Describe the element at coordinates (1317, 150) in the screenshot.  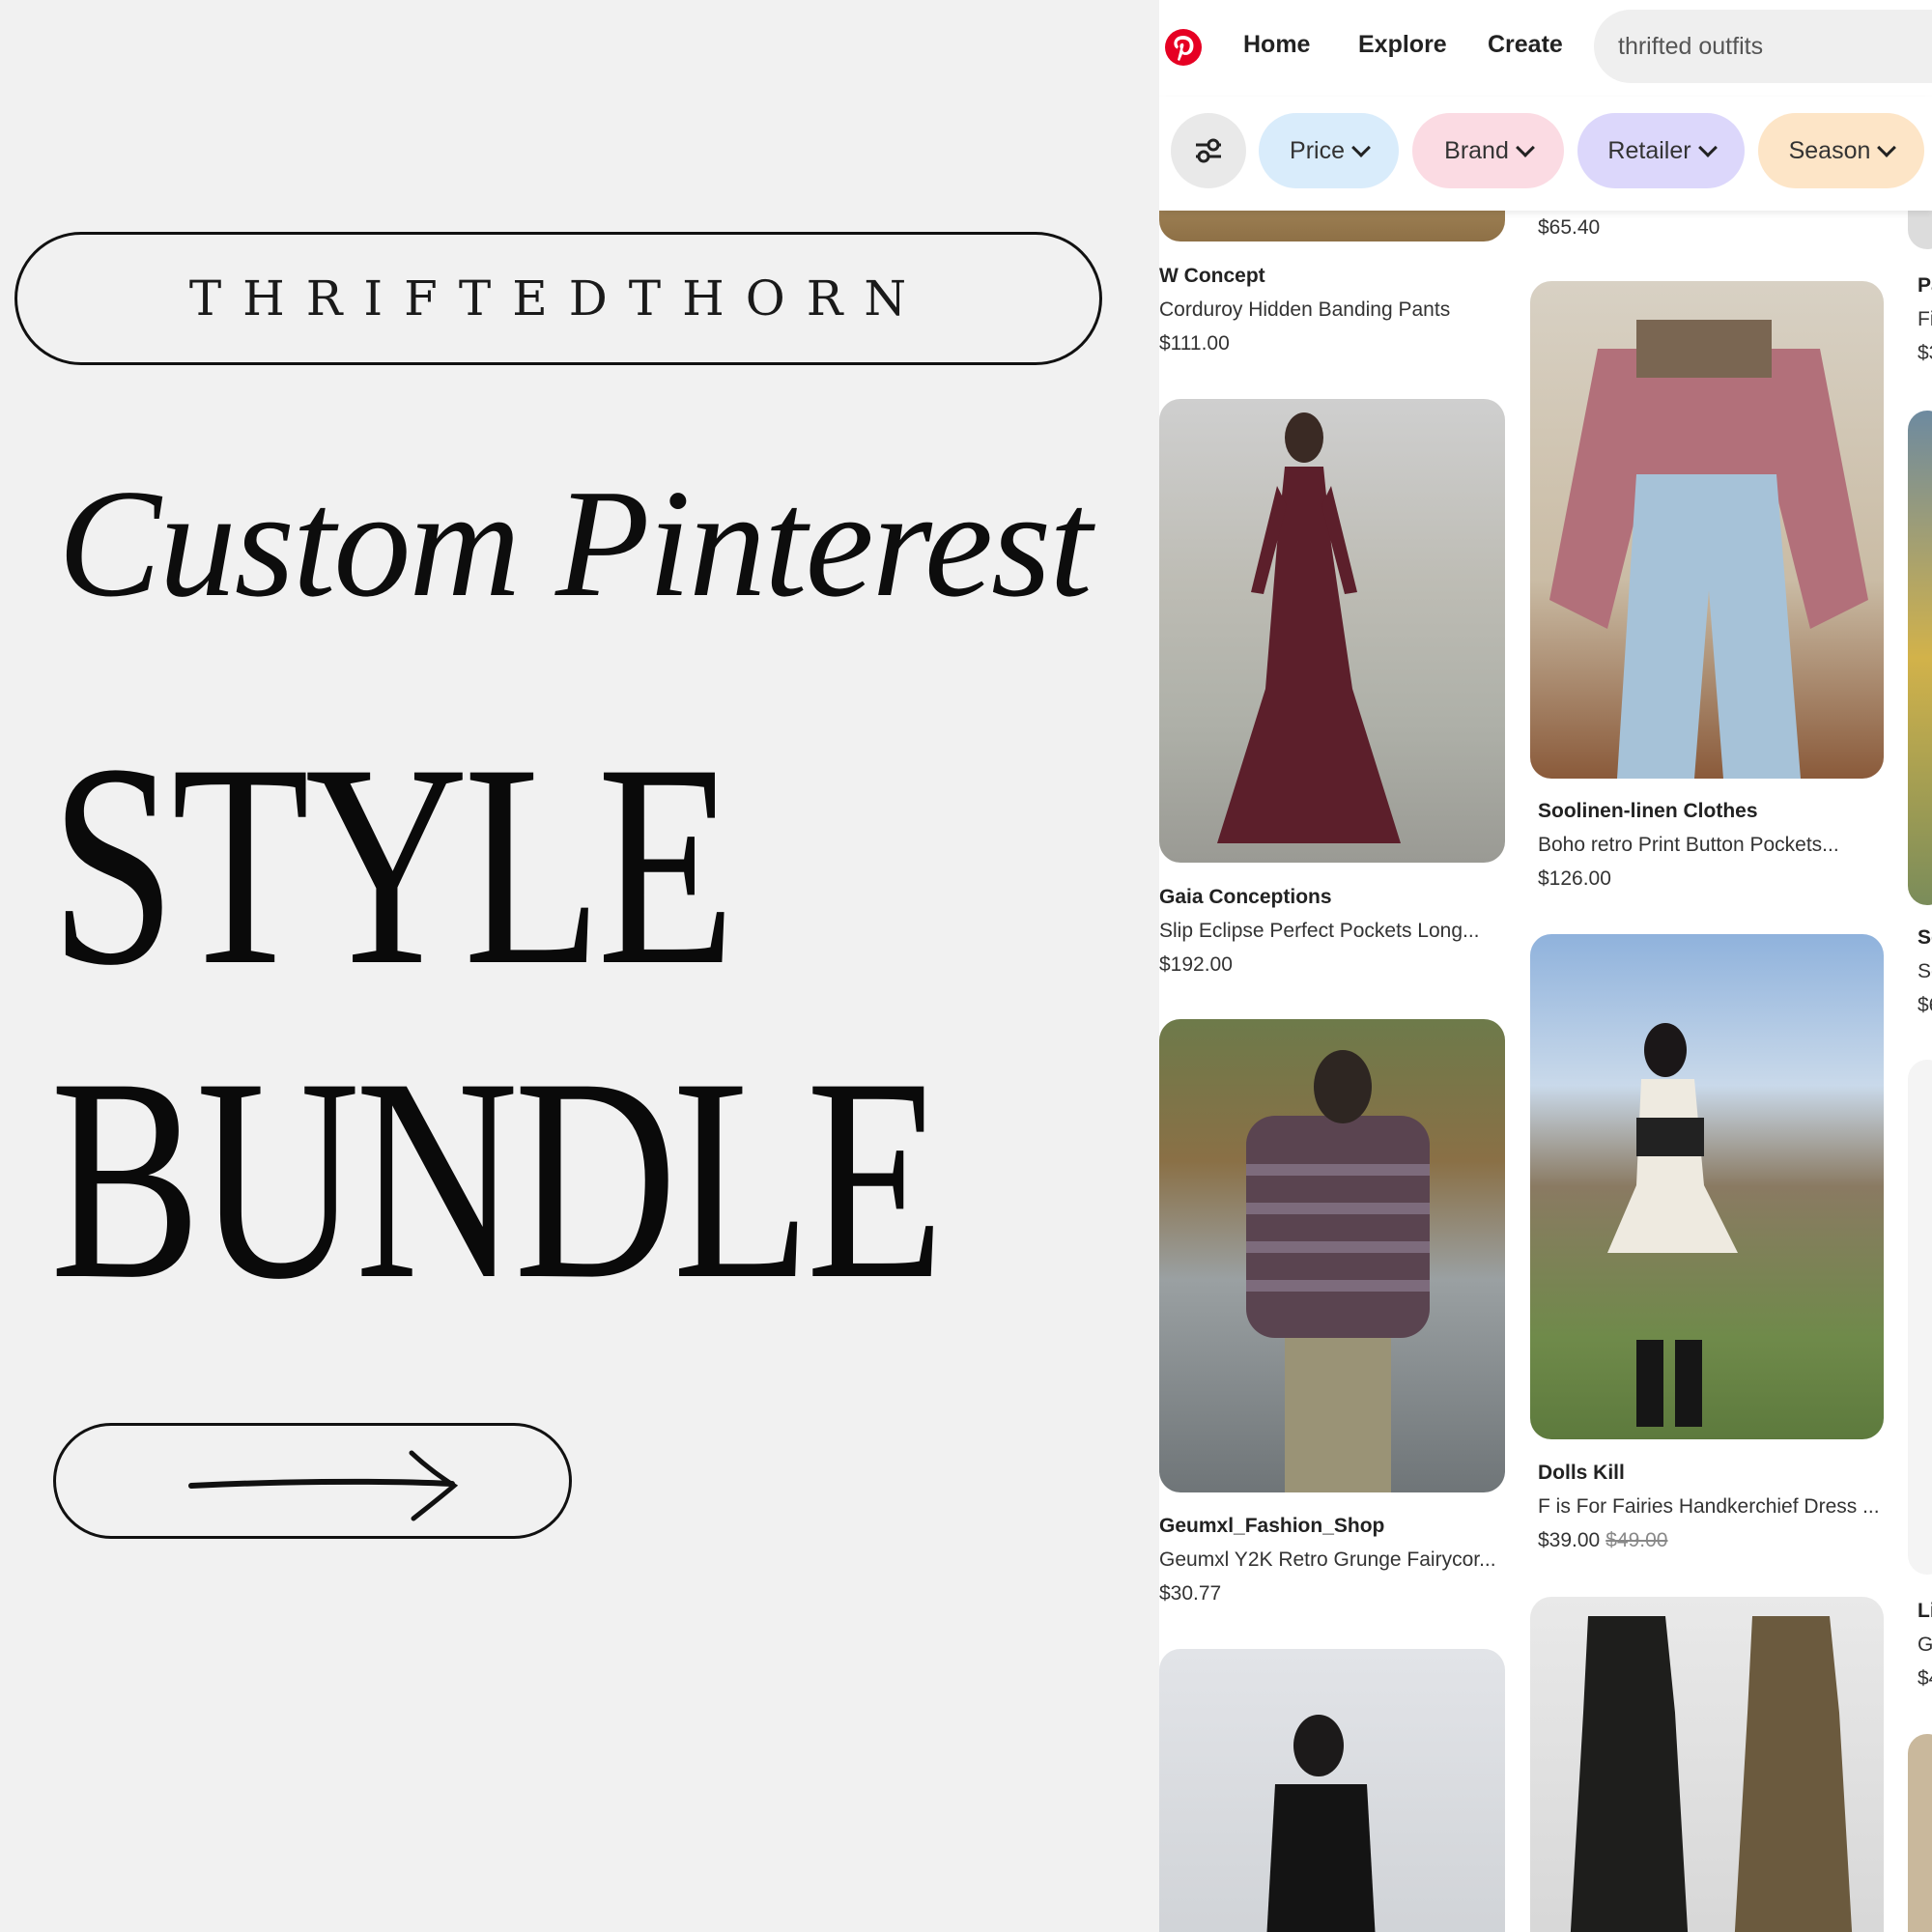
I see `chip-label: Price` at that location.